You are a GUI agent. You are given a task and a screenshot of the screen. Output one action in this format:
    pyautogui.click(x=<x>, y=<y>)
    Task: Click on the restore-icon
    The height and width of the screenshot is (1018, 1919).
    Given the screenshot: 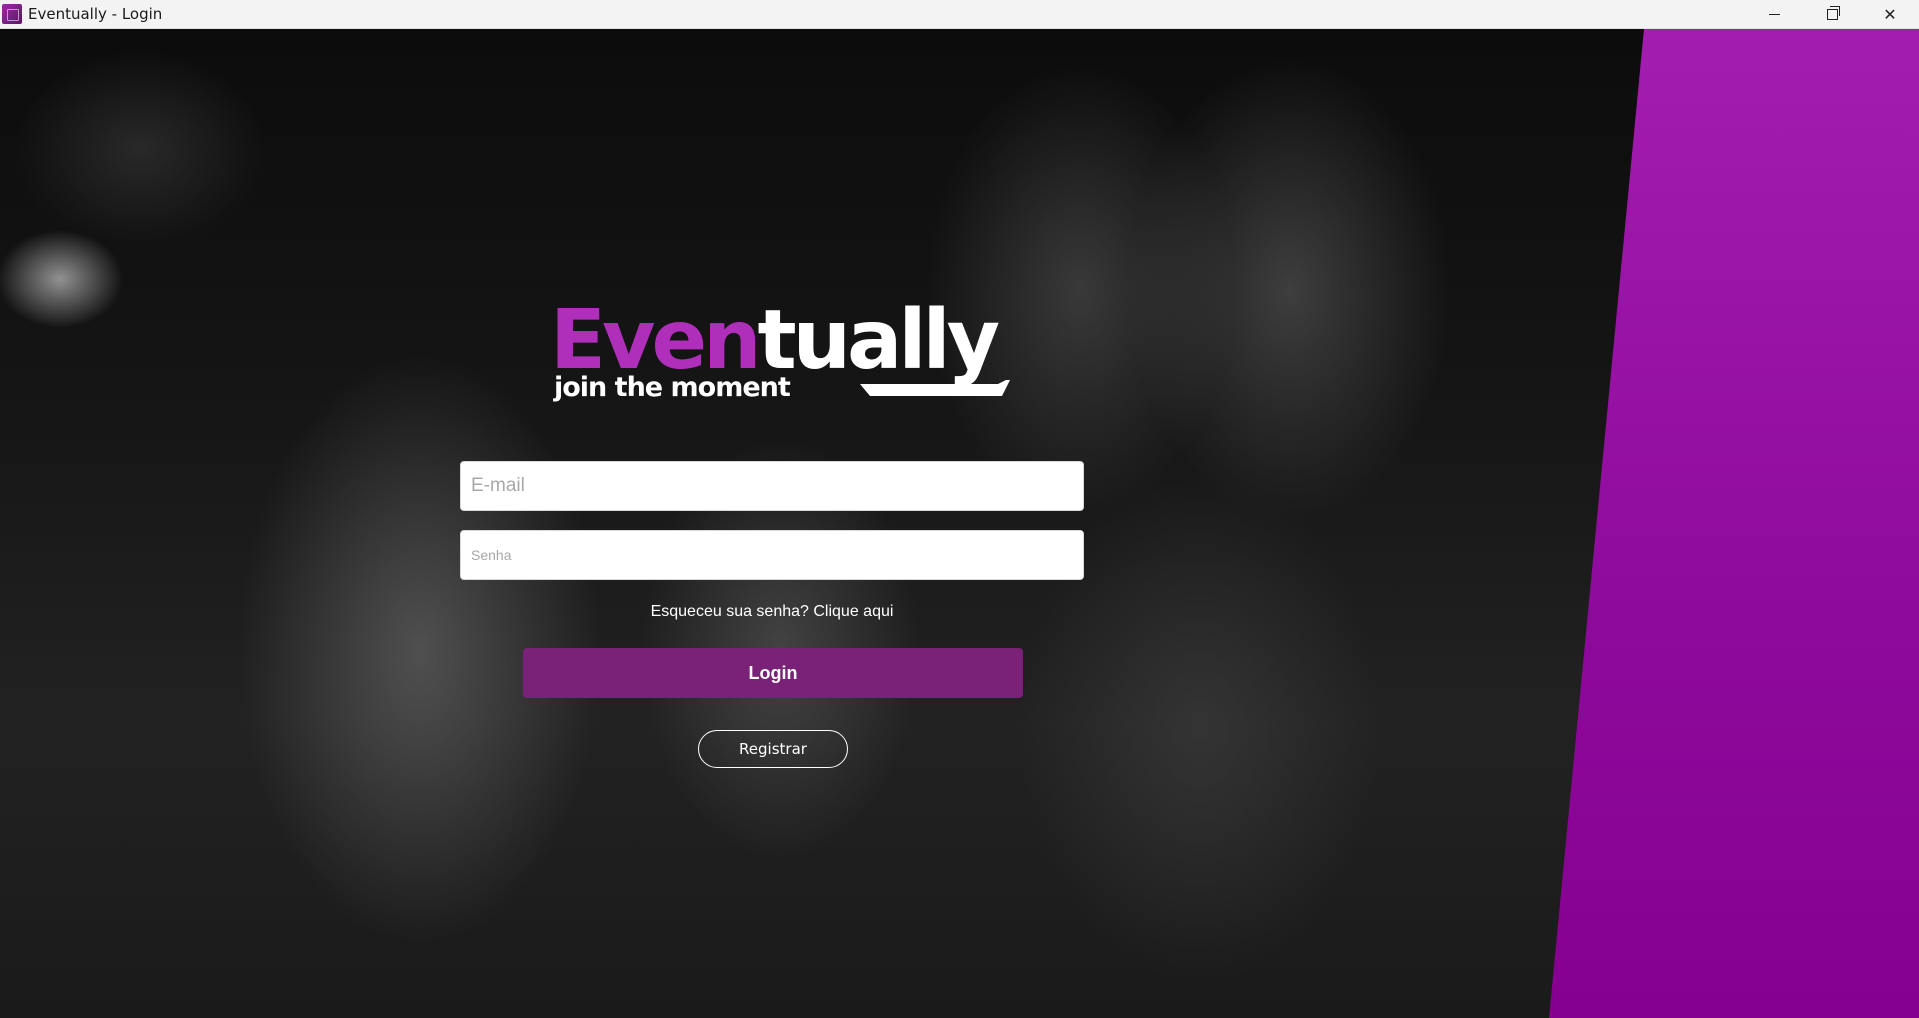 What is the action you would take?
    pyautogui.click(x=1833, y=12)
    